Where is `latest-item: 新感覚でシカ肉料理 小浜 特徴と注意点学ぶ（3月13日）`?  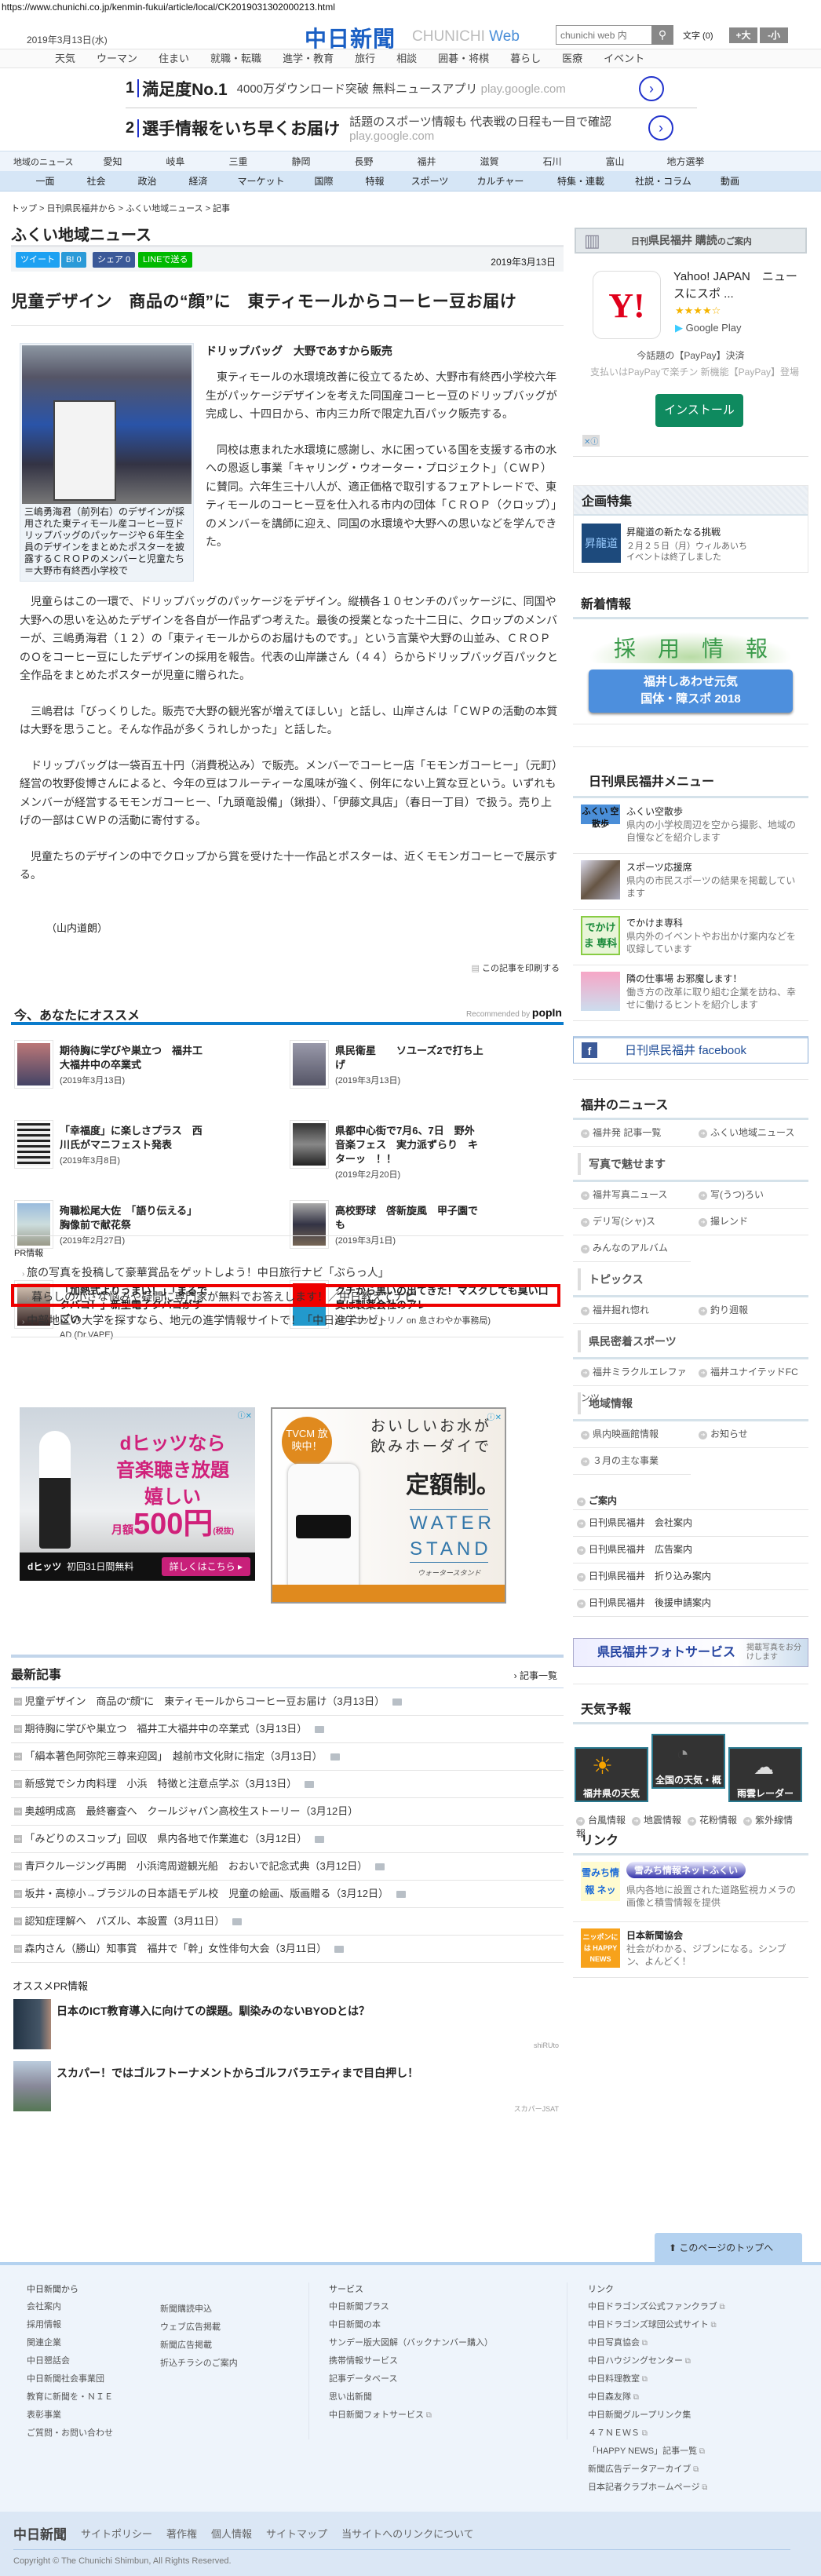 latest-item: 新感覚でシカ肉料理 小浜 特徴と注意点学ぶ（3月13日） is located at coordinates (287, 1784).